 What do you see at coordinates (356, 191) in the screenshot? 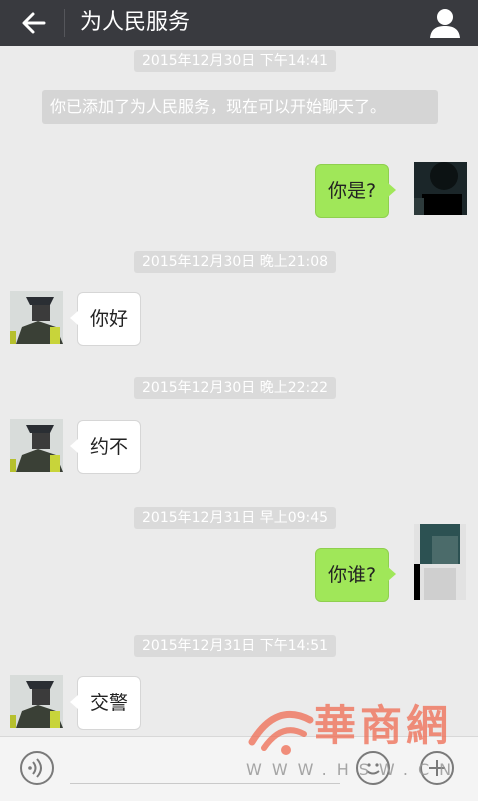
I see `sent-message: 你是?` at bounding box center [356, 191].